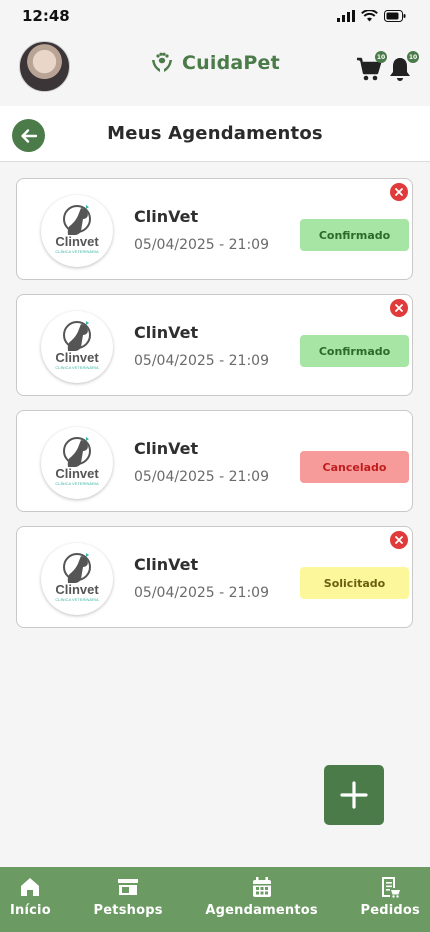 The width and height of the screenshot is (430, 932). Describe the element at coordinates (261, 887) in the screenshot. I see `calendar-icon` at that location.